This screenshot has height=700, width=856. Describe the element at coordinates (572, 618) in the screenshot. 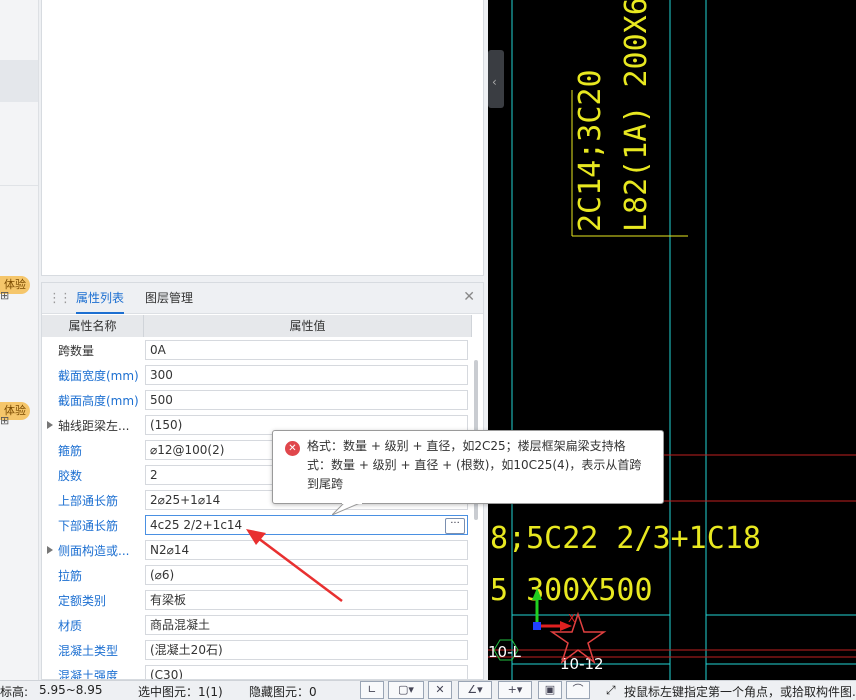

I see `x-axis-icon: X` at that location.